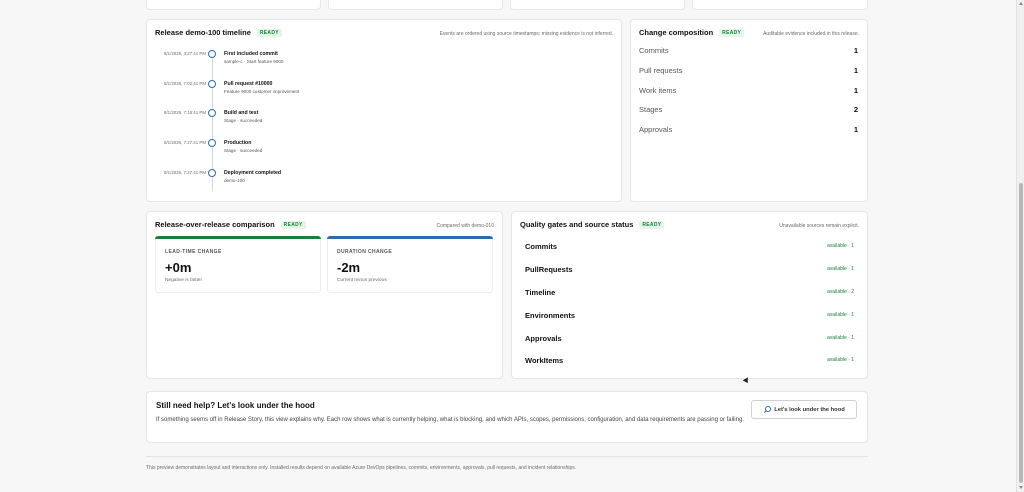 This screenshot has height=492, width=1024. Describe the element at coordinates (193, 252) in the screenshot. I see `metric-label: LEAD-TIME CHANGE` at that location.